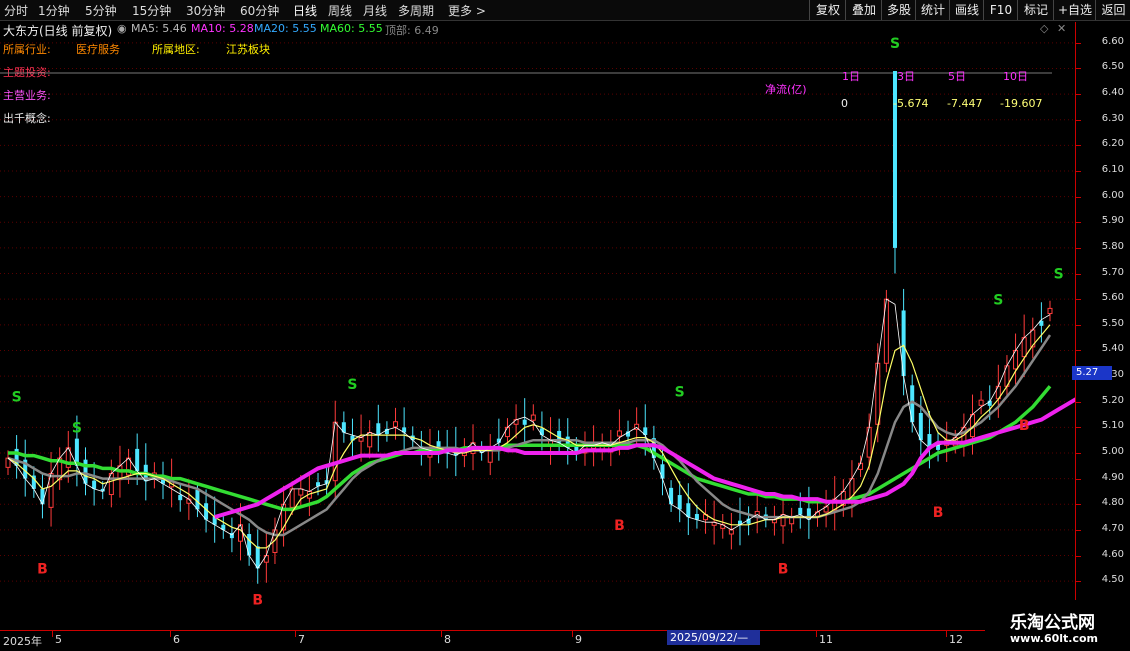  Describe the element at coordinates (301, 639) in the screenshot. I see `x-label-jul: 7` at that location.